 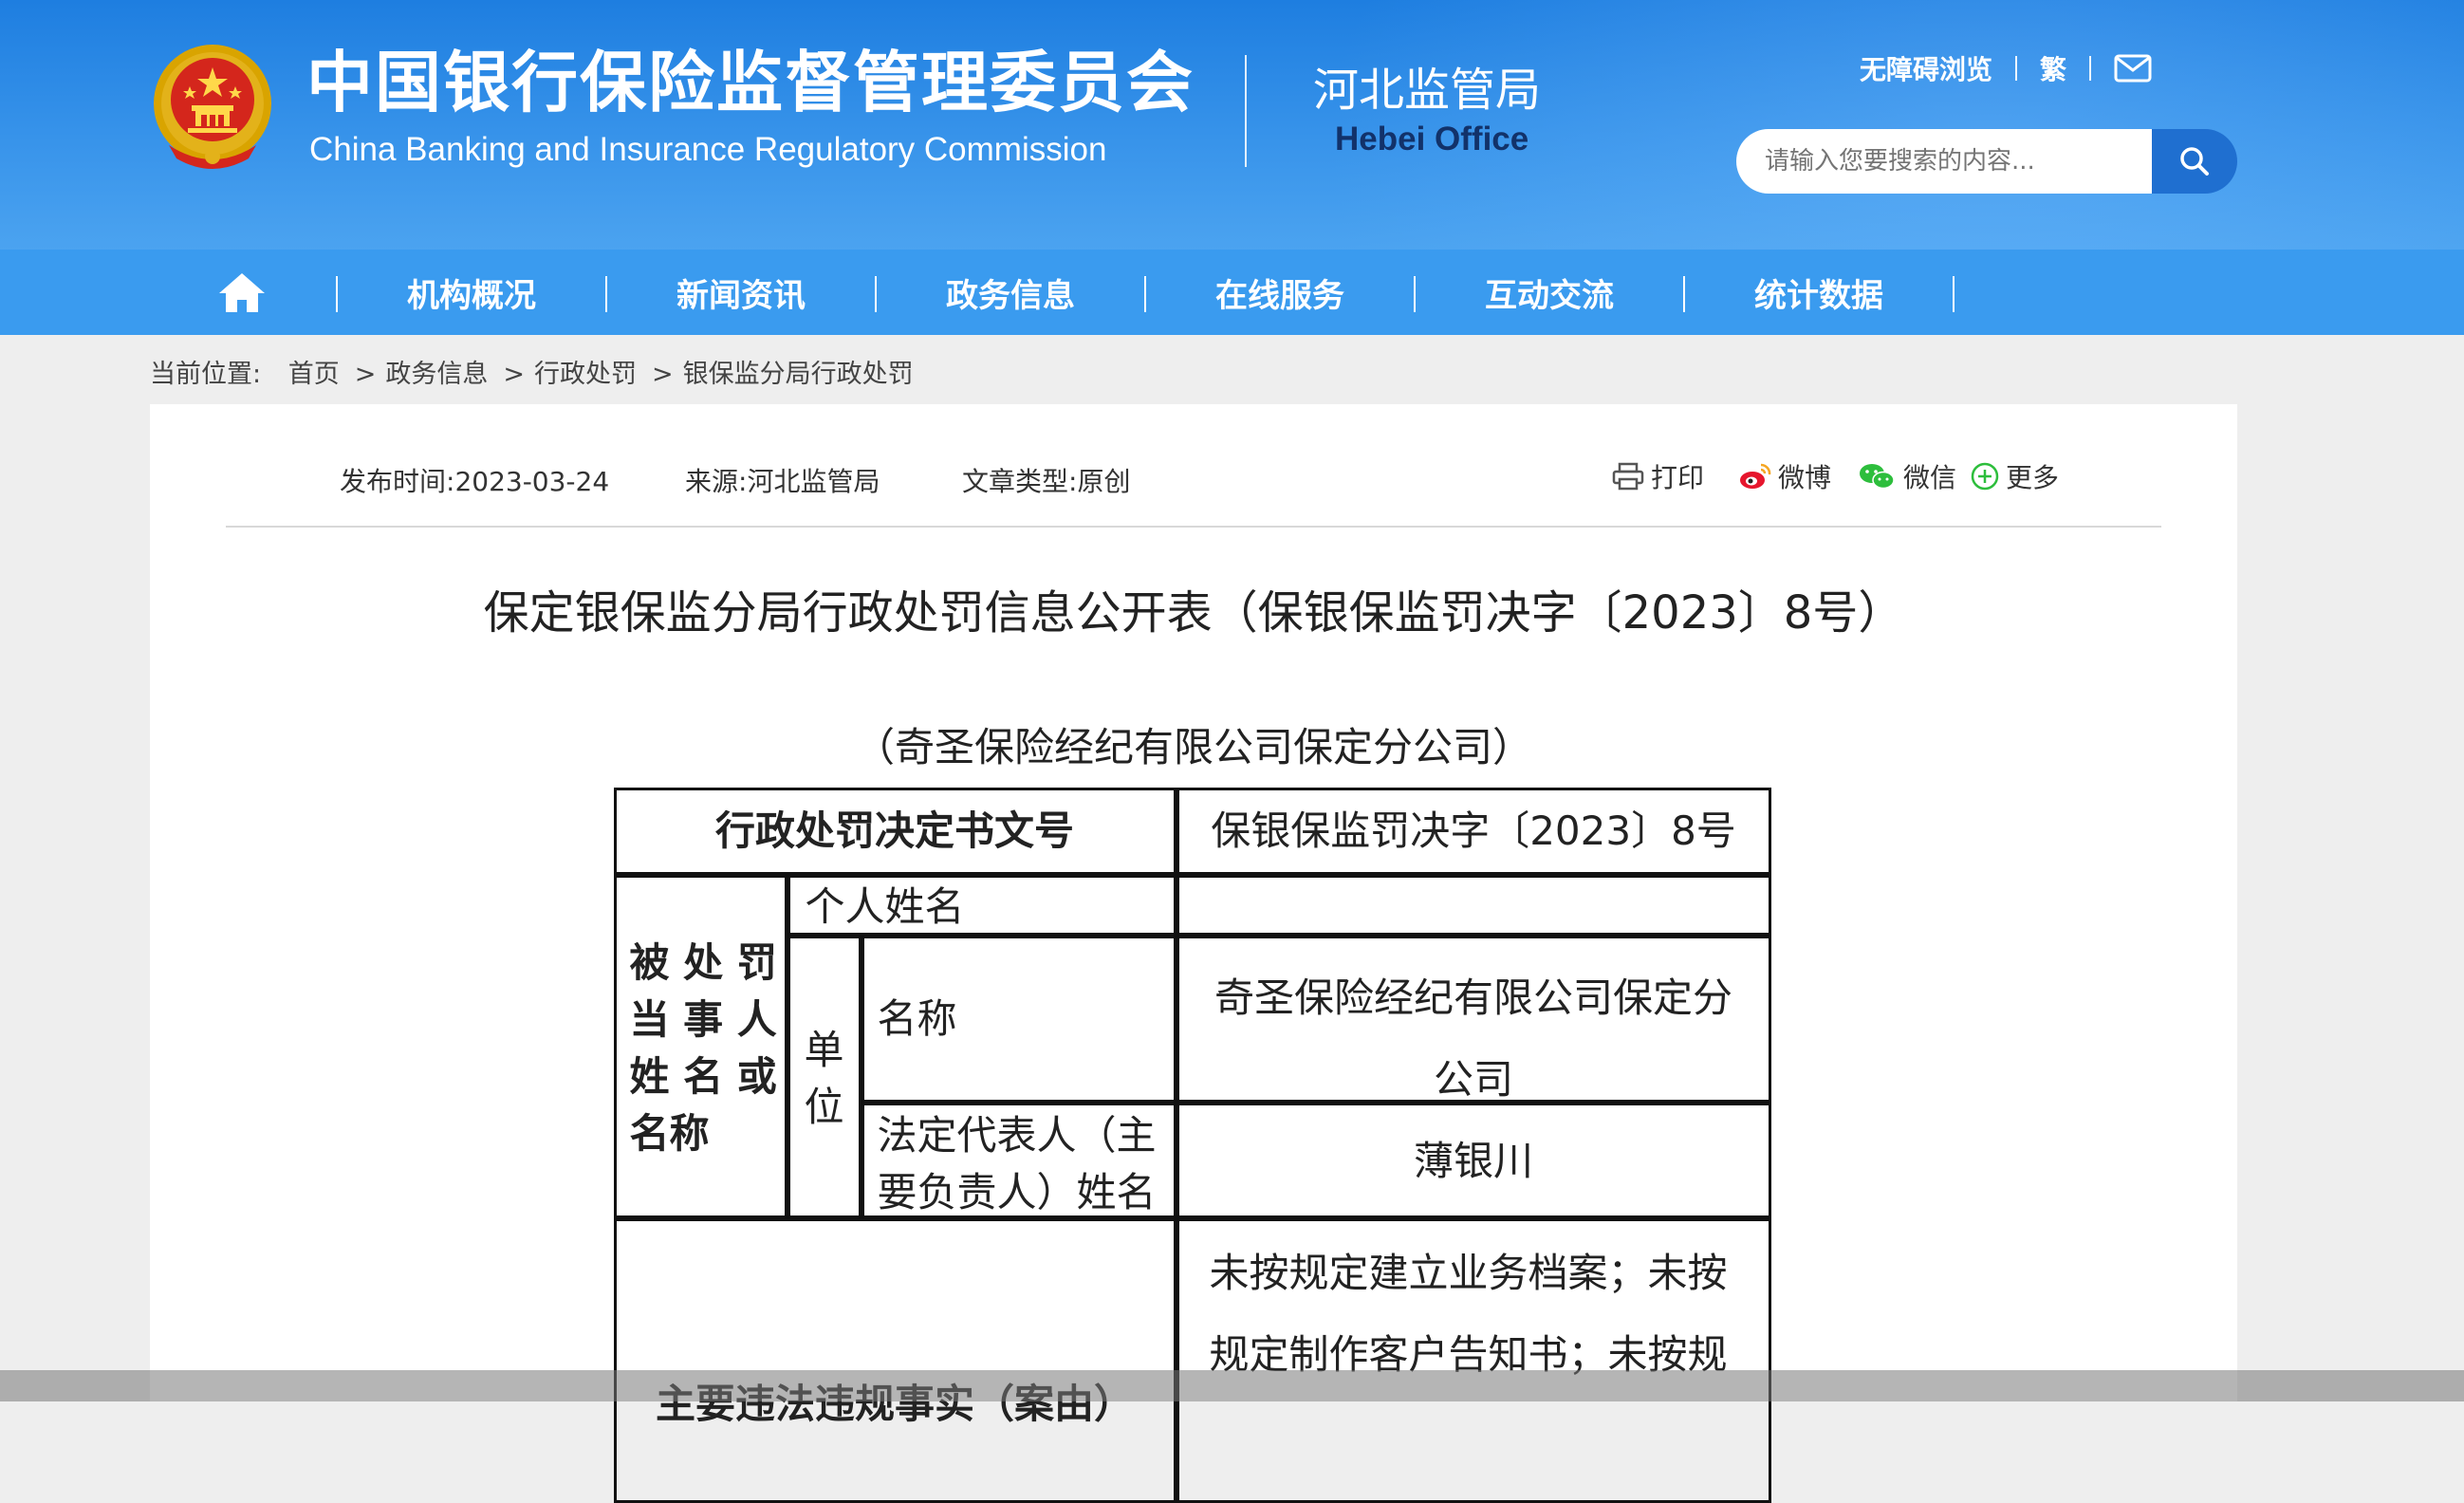 What do you see at coordinates (471, 293) in the screenshot?
I see `nav-item-jigou: 机构概况` at bounding box center [471, 293].